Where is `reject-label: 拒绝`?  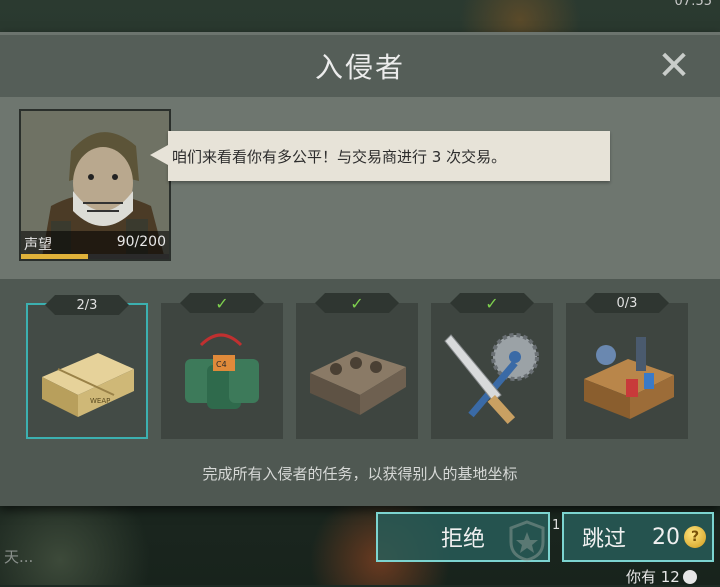
reject-label: 拒绝 is located at coordinates (463, 537).